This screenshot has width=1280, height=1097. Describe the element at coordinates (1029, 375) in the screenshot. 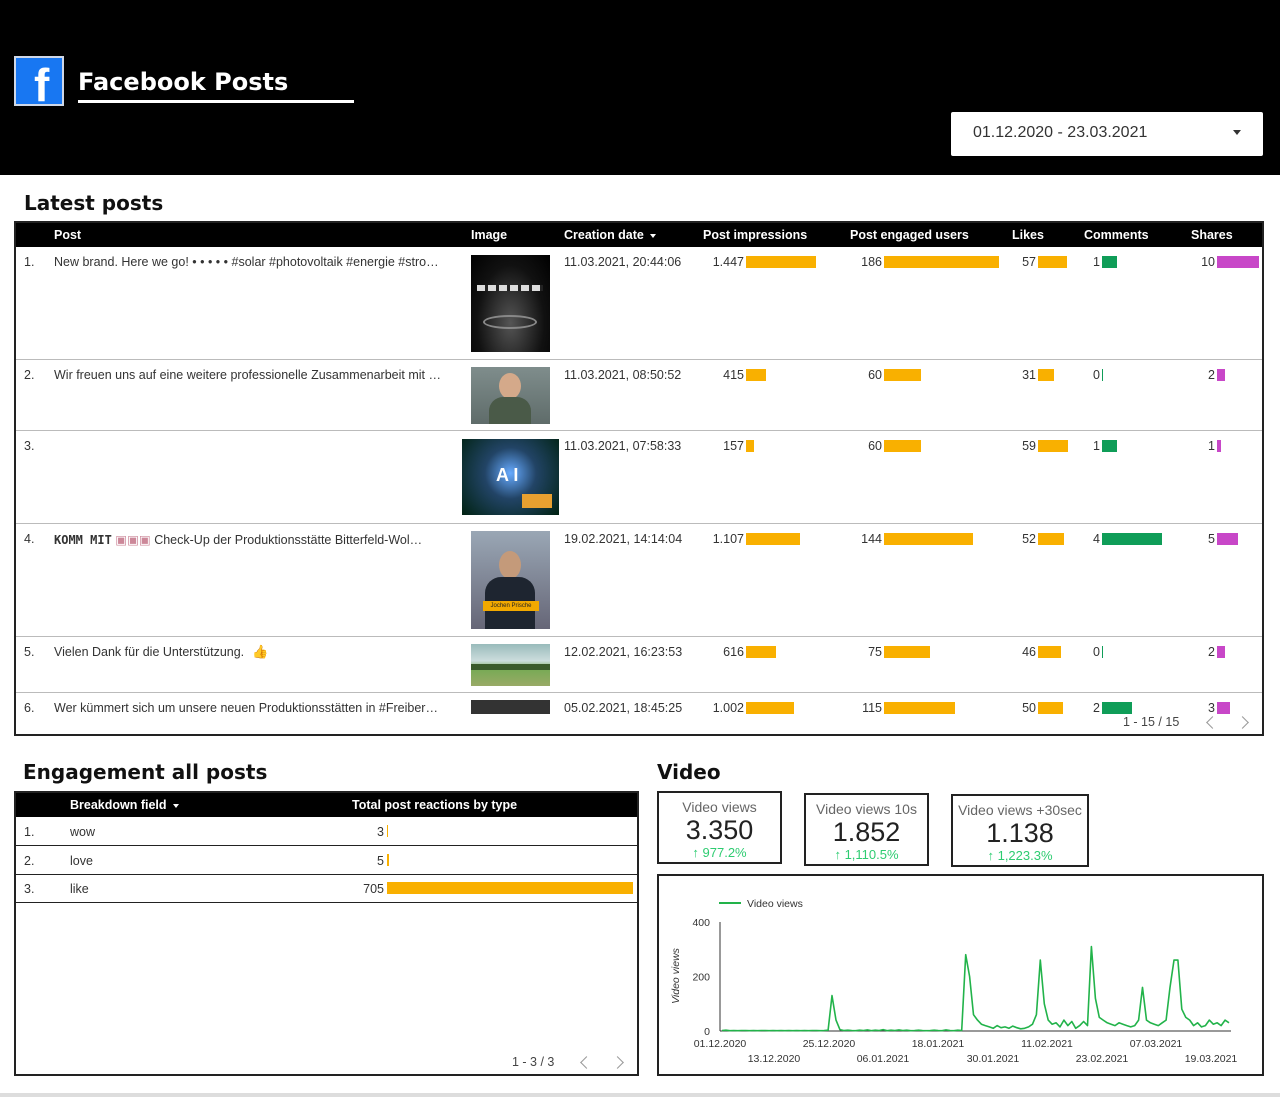

I see `likes-value: 31` at that location.